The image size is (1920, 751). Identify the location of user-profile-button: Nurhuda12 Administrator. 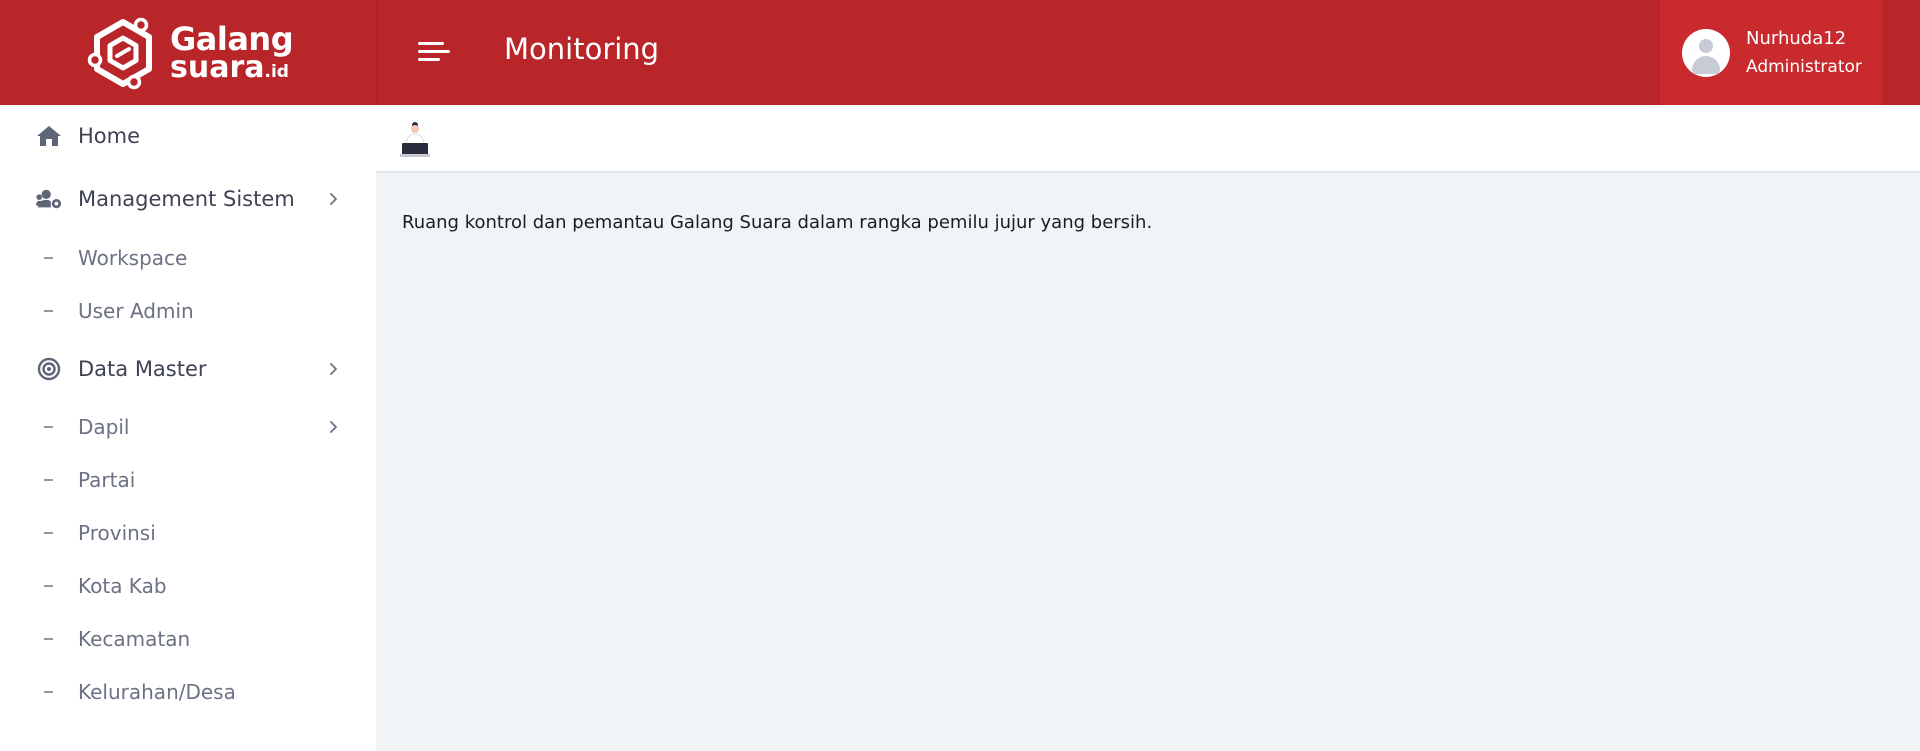
(1771, 52).